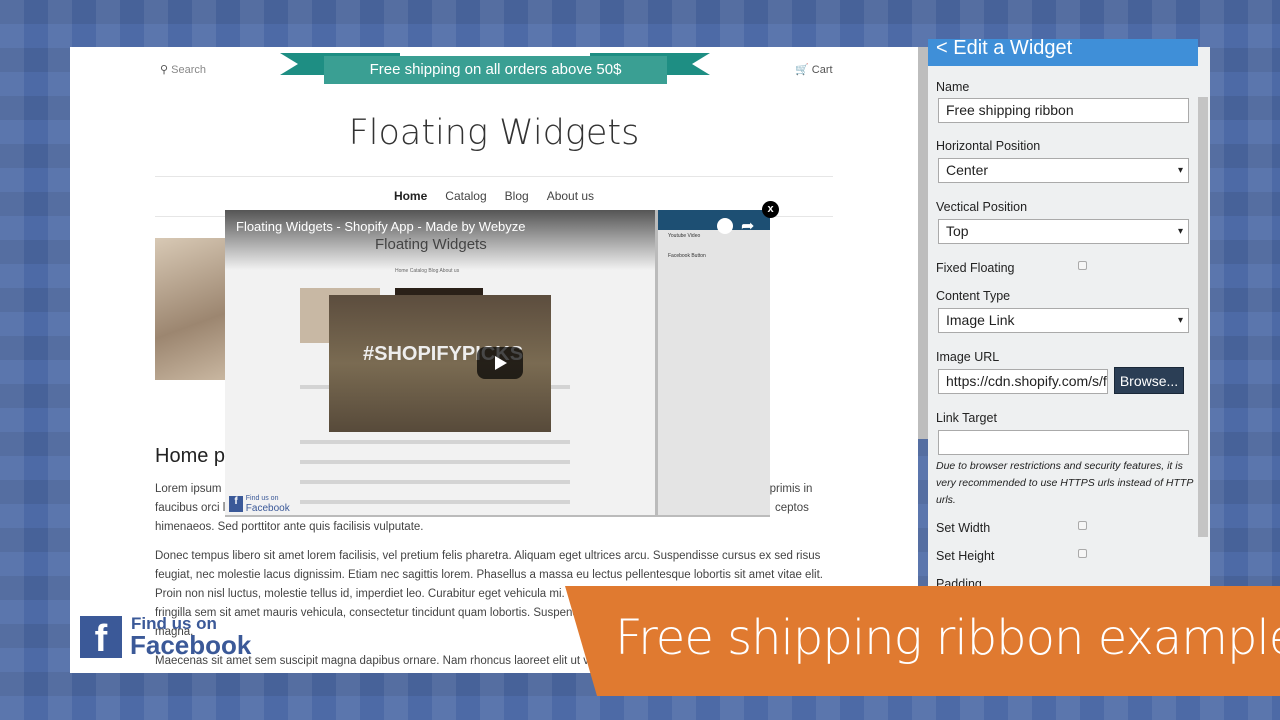  What do you see at coordinates (1063, 442) in the screenshot?
I see `link-target-input` at bounding box center [1063, 442].